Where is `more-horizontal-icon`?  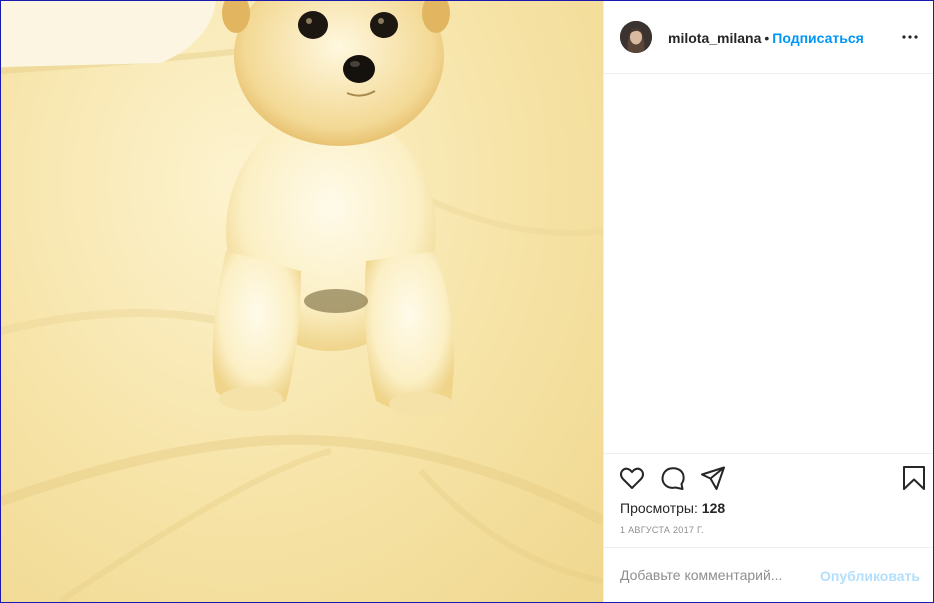
more-horizontal-icon is located at coordinates (910, 37).